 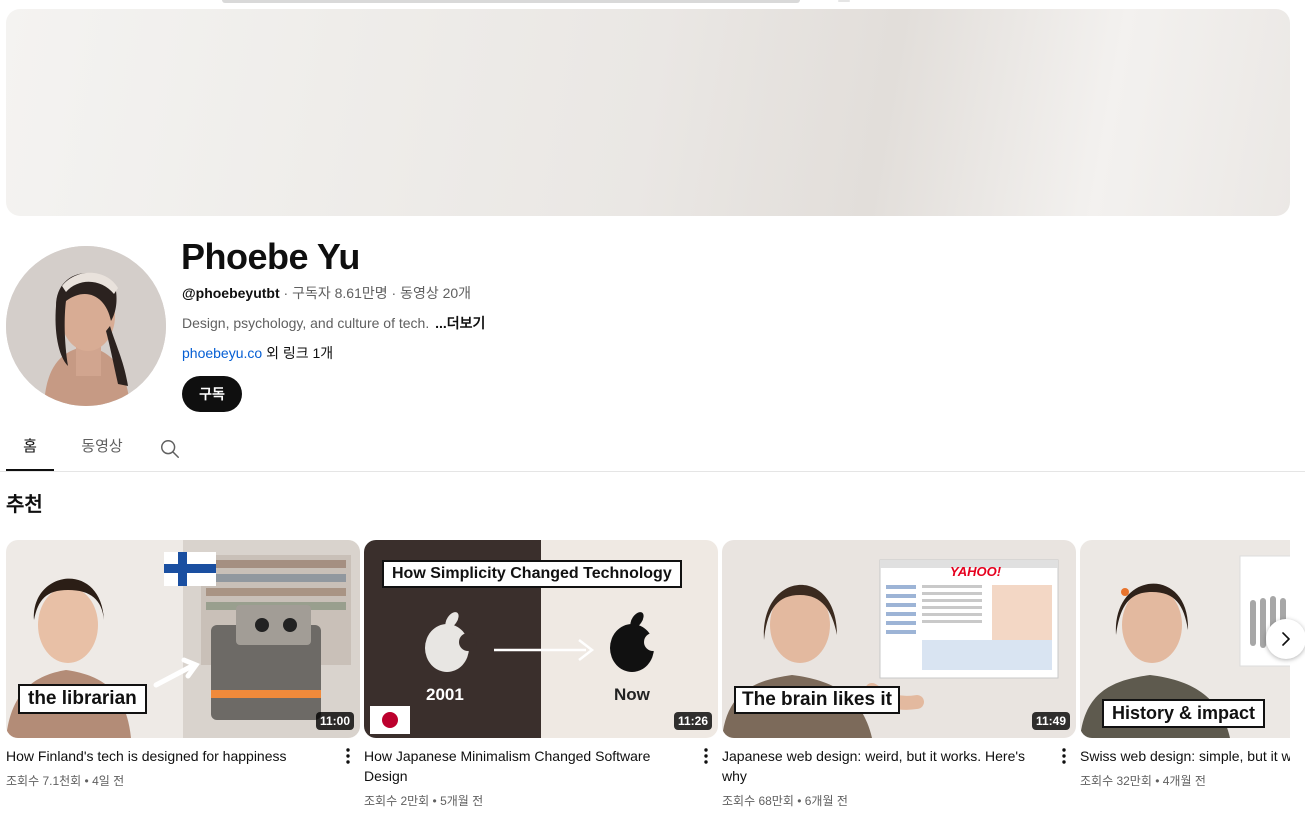 What do you see at coordinates (1285, 639) in the screenshot?
I see `chevron-right-icon` at bounding box center [1285, 639].